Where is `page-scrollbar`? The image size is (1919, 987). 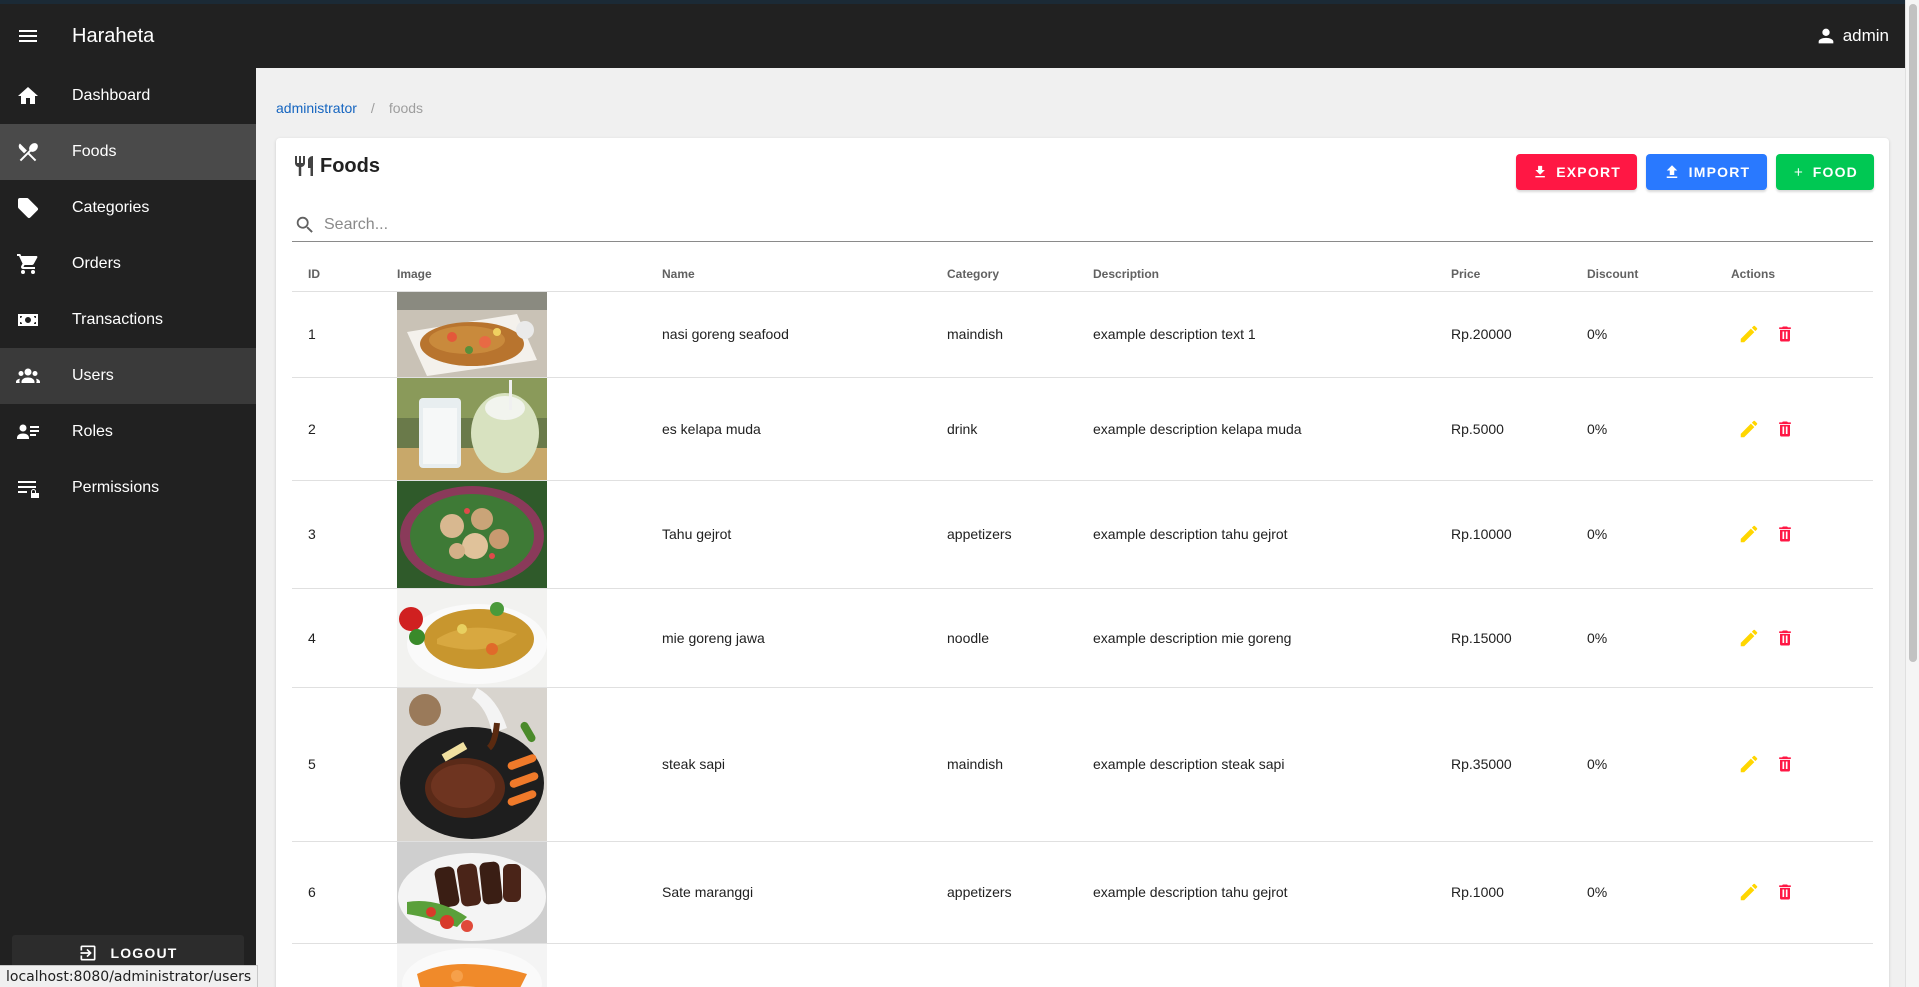 page-scrollbar is located at coordinates (1912, 493).